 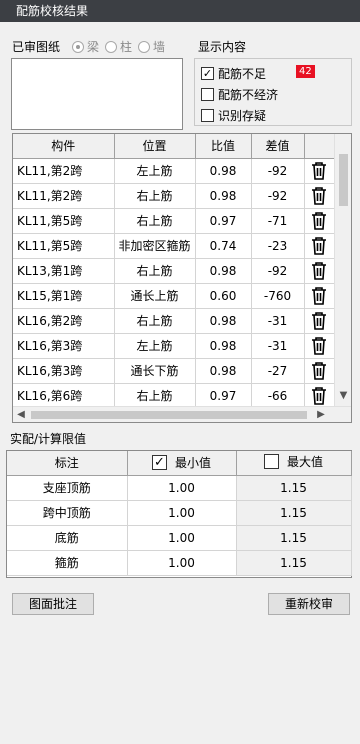 I want to click on horizontal-scrollbar: ◀ ▶, so click(x=182, y=414).